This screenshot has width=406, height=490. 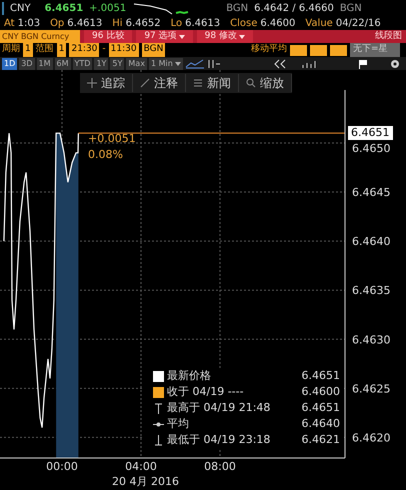 What do you see at coordinates (164, 36) in the screenshot?
I see `menu-button: 97 选项` at bounding box center [164, 36].